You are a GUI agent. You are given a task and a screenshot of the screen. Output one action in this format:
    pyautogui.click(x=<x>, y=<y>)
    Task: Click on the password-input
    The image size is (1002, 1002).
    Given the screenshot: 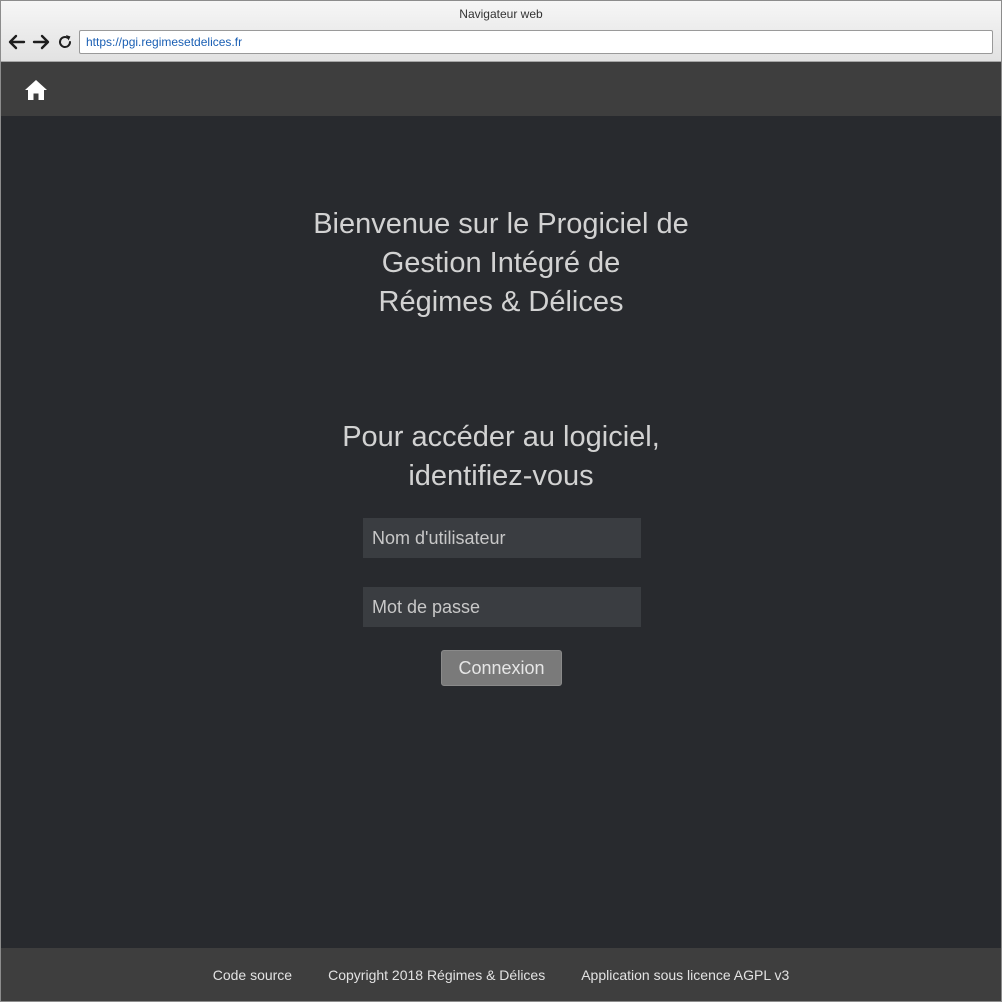 What is the action you would take?
    pyautogui.click(x=502, y=607)
    